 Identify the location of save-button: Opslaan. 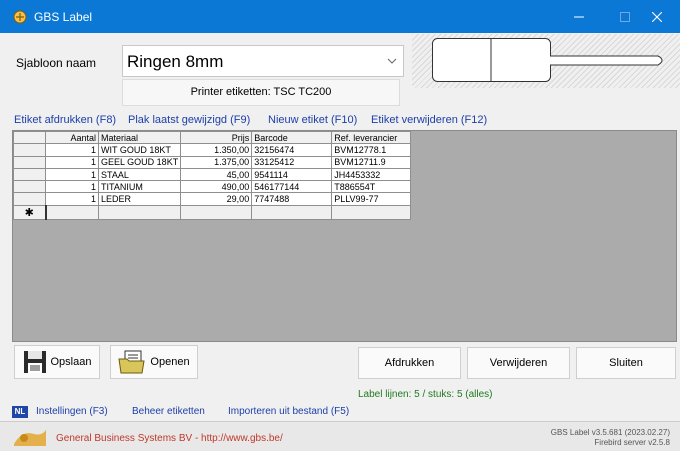
(57, 362).